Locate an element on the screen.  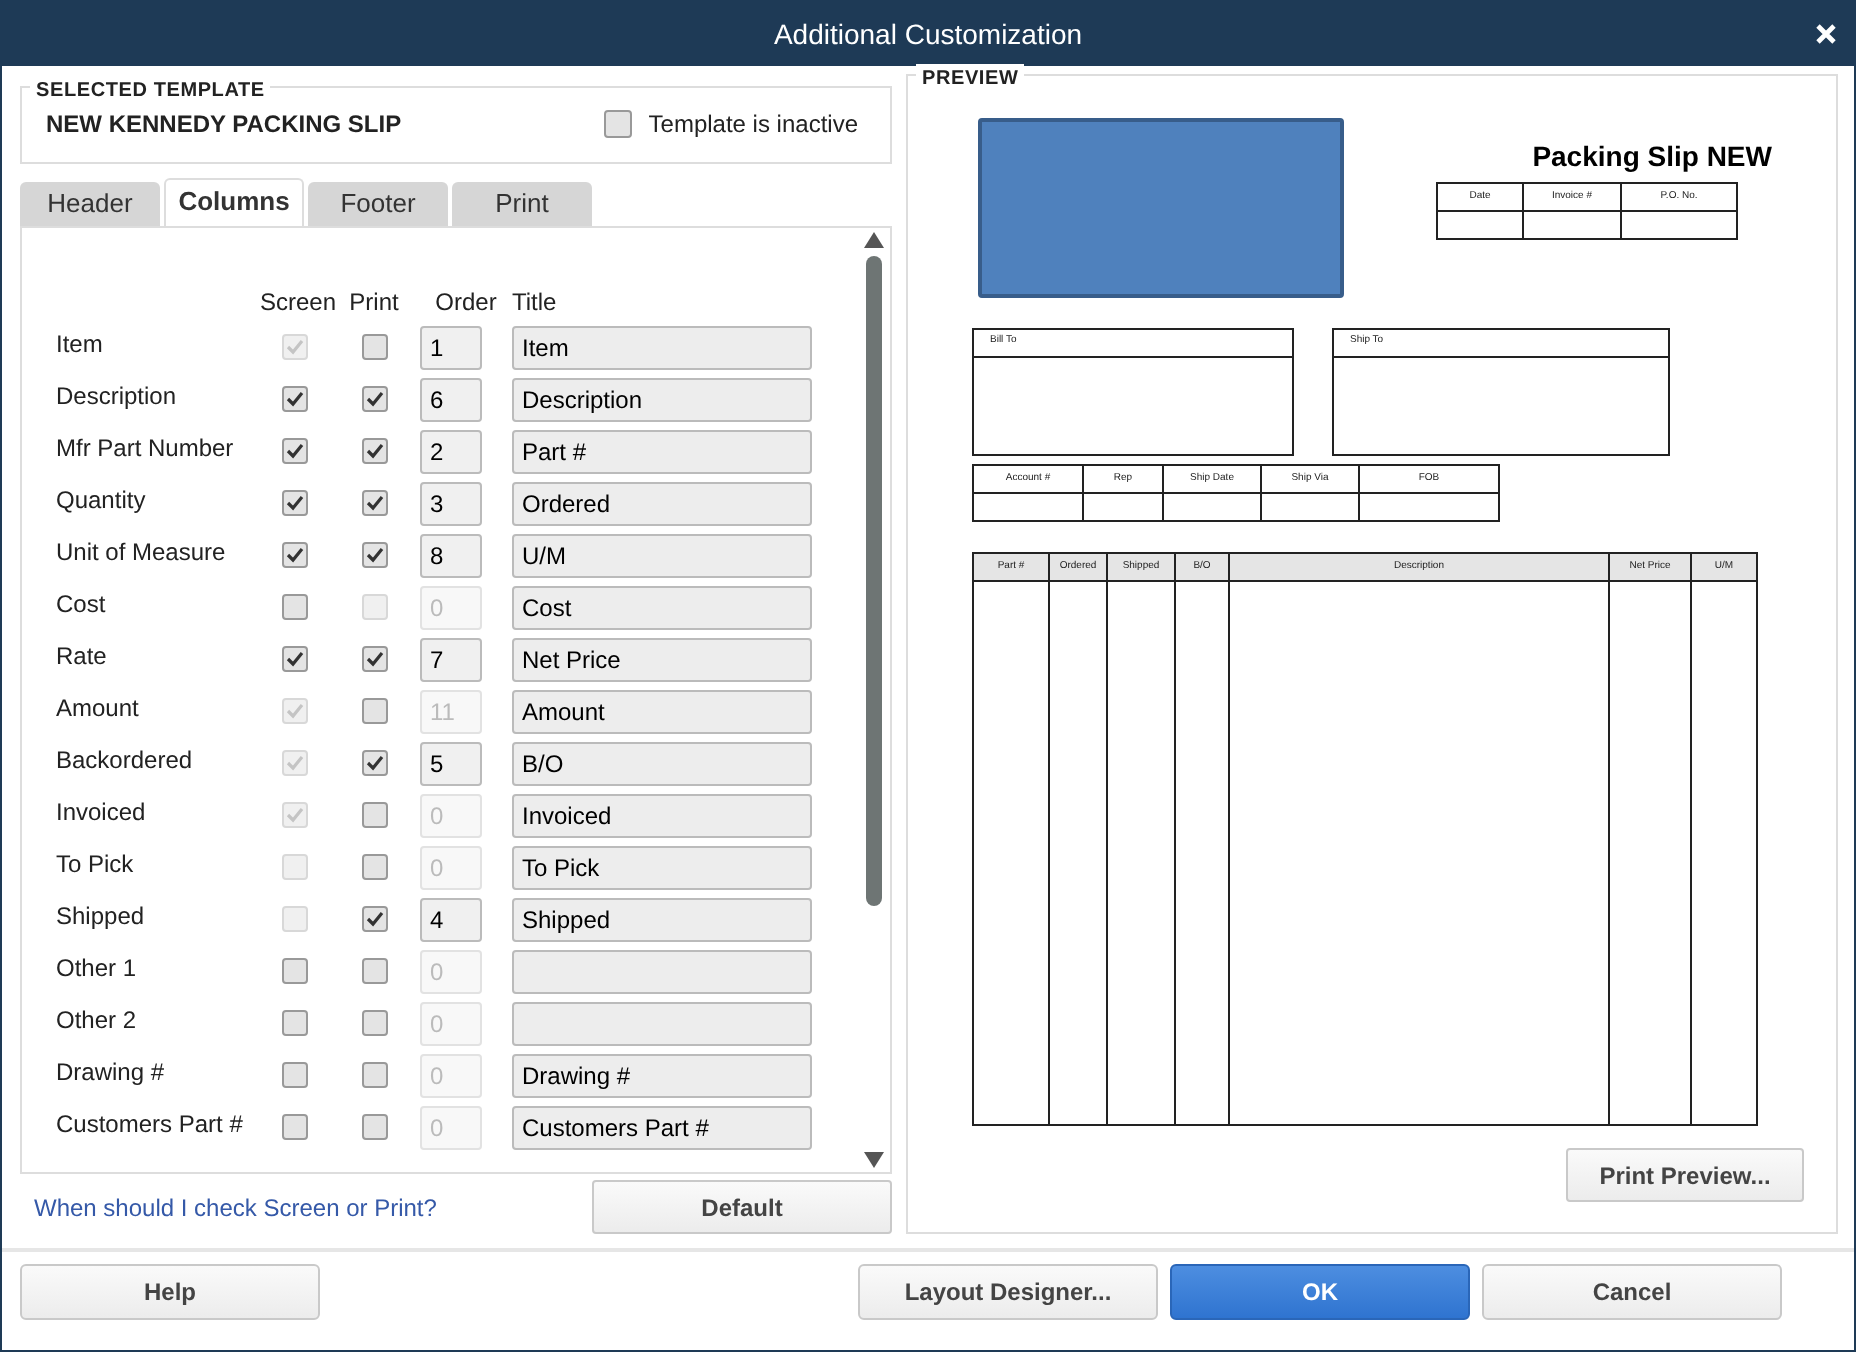
column-header: Title is located at coordinates (535, 302).